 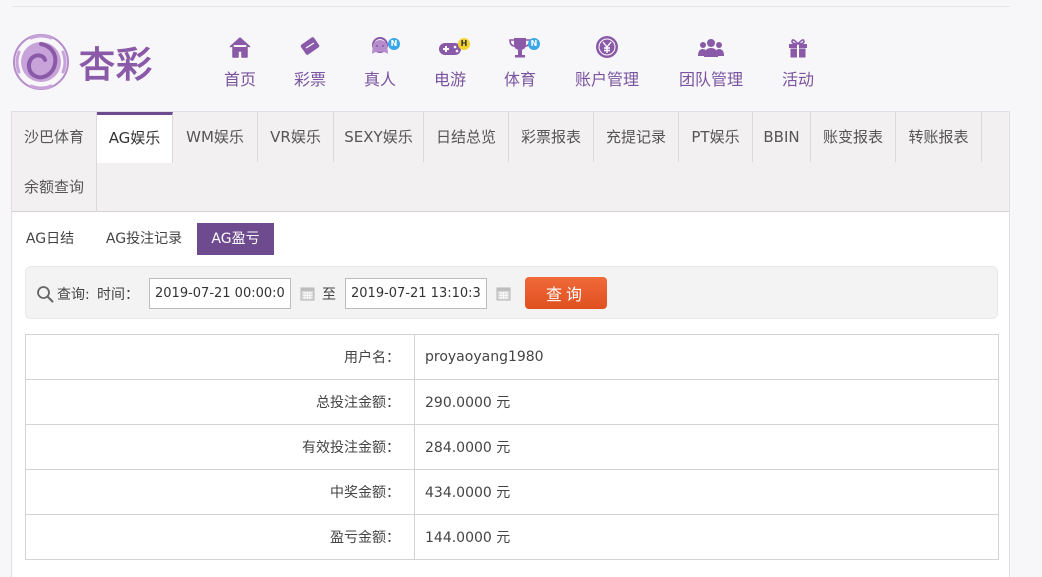 I want to click on nav-item-promotions: 活动, so click(x=798, y=62).